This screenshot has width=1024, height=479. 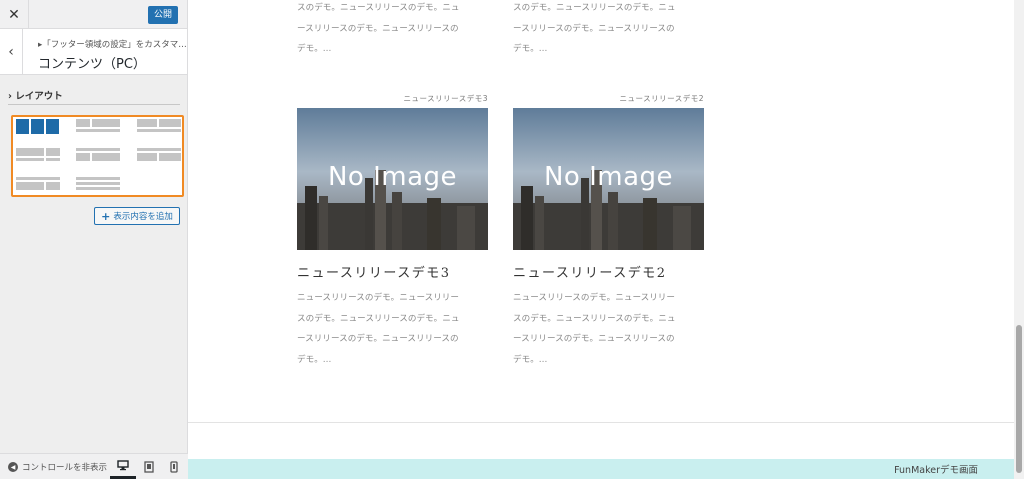 What do you see at coordinates (445, 98) in the screenshot?
I see `card-category: ニュースリリースデモ3` at bounding box center [445, 98].